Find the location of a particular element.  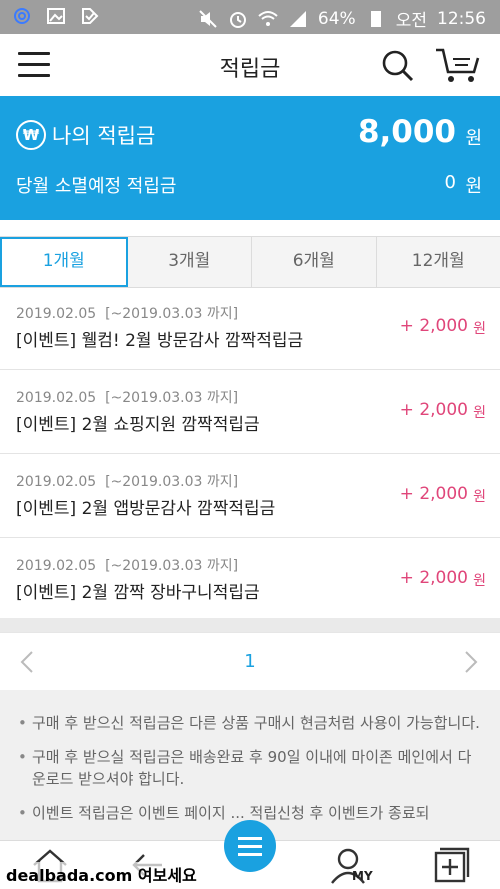

battery-icon is located at coordinates (376, 19).